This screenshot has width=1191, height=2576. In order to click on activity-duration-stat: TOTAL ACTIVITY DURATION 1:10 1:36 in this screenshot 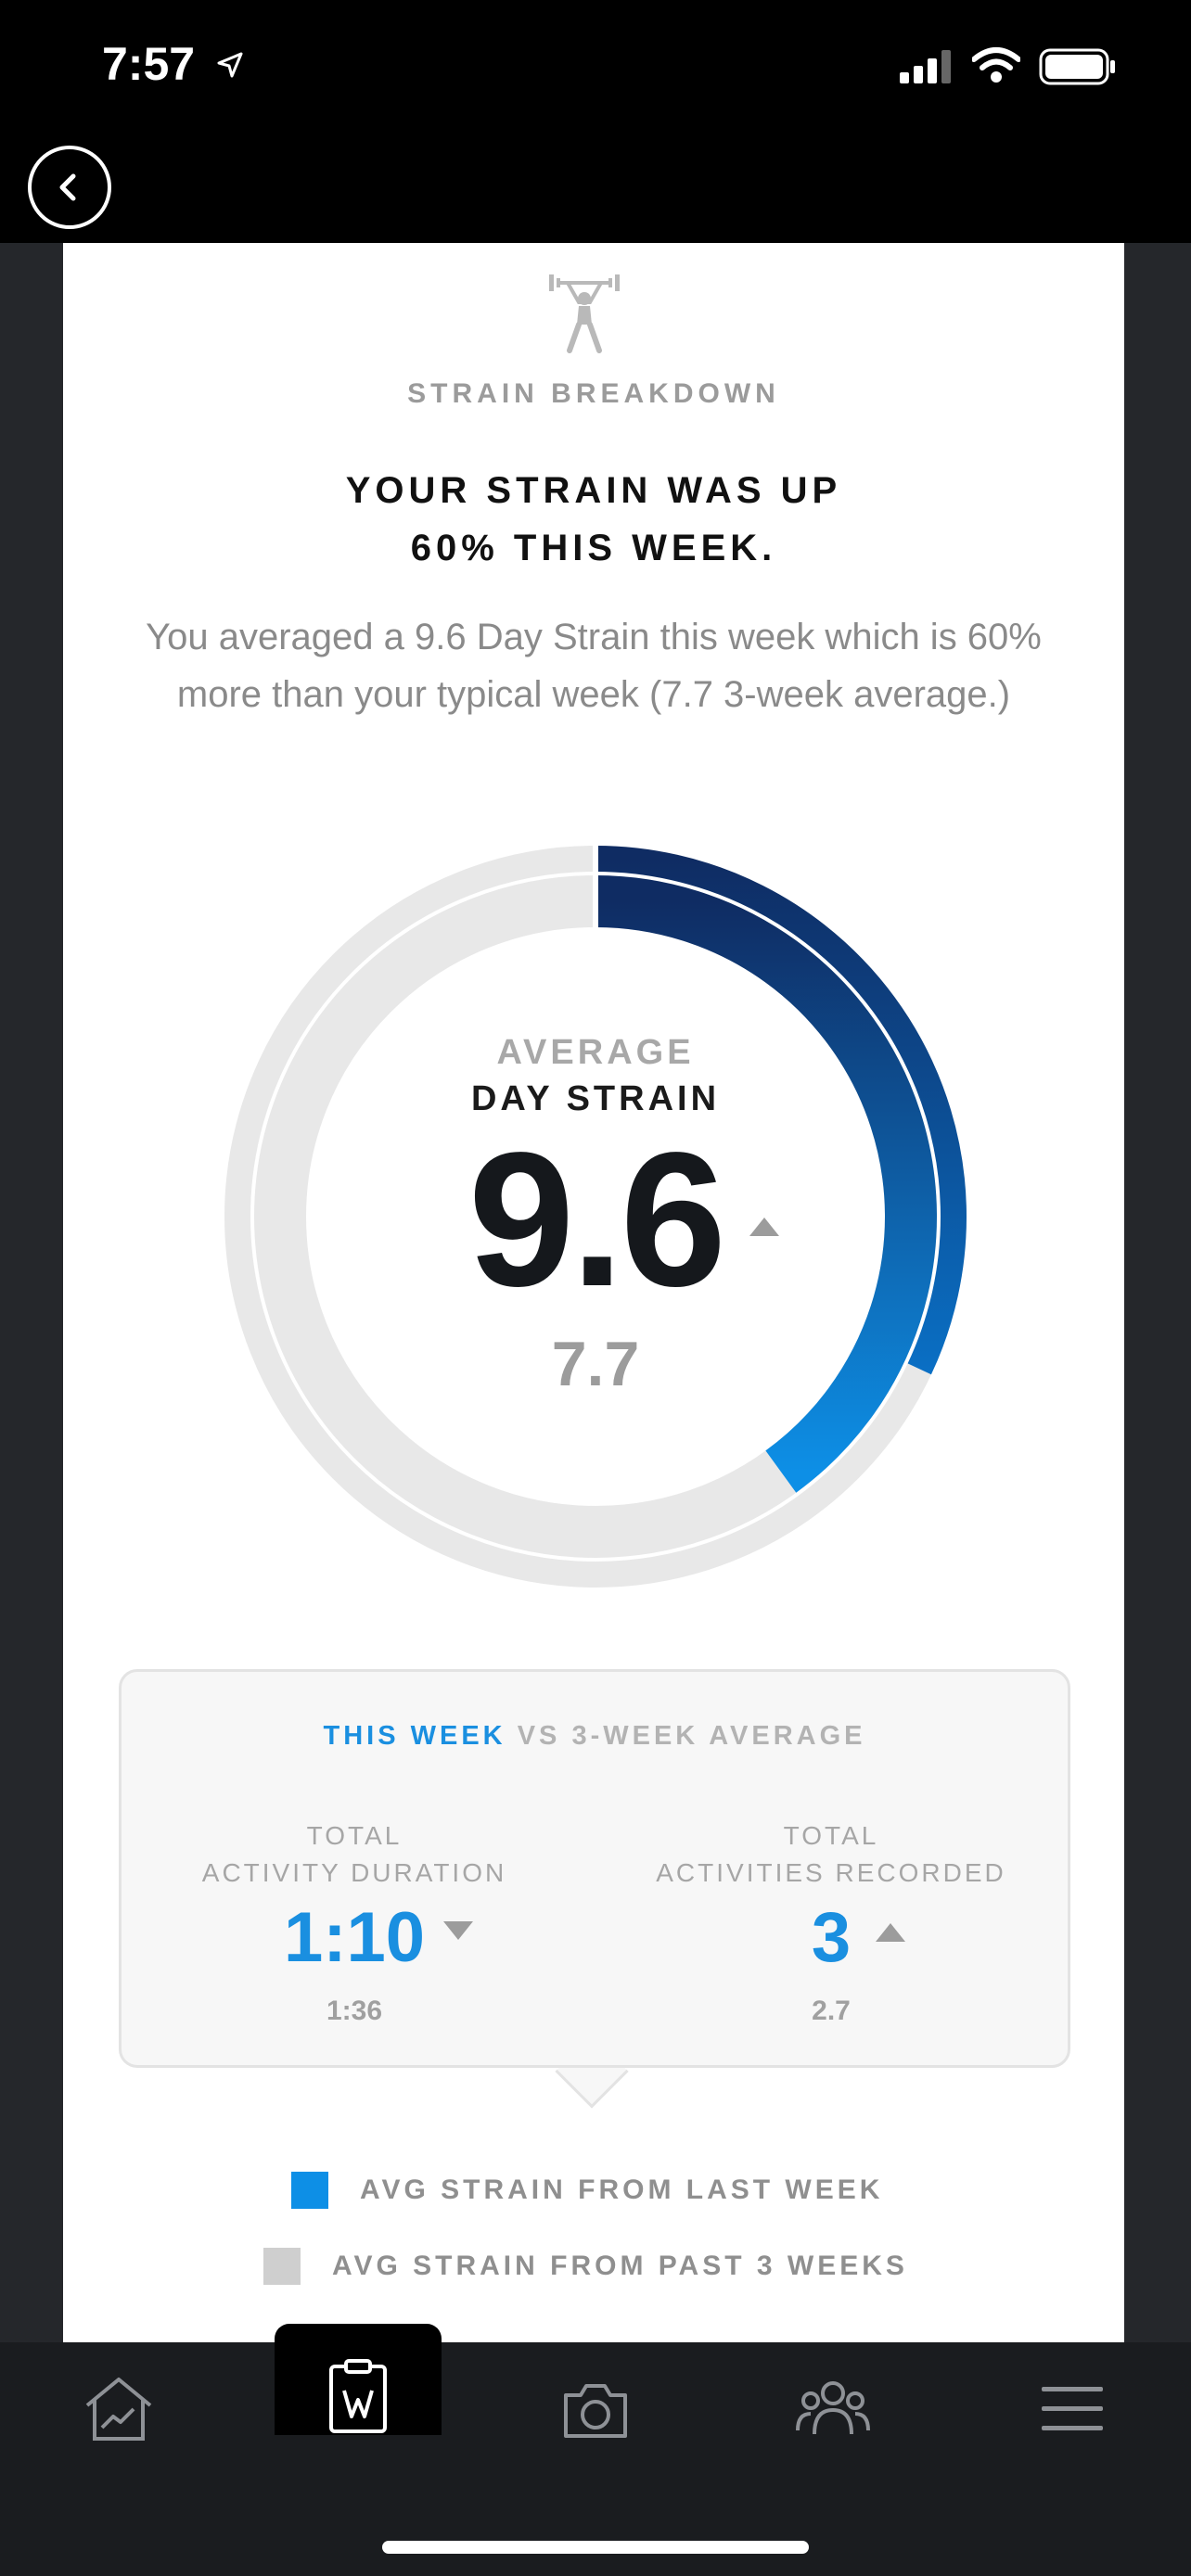, I will do `click(354, 1922)`.